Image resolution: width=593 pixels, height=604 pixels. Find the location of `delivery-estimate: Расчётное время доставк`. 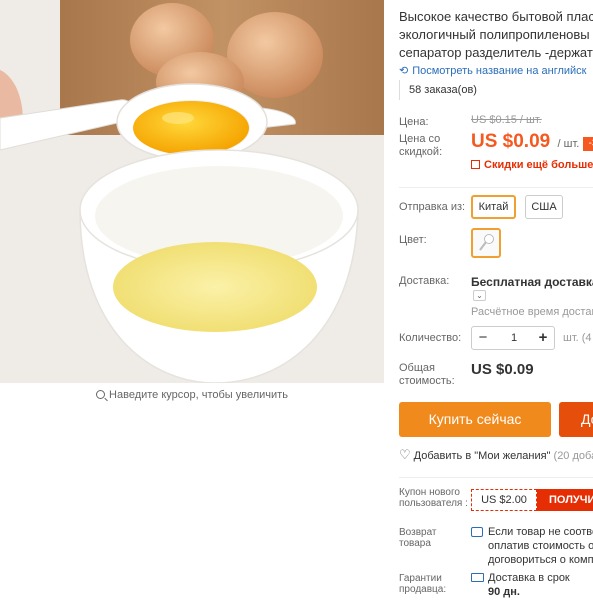

delivery-estimate: Расчётное время доставк is located at coordinates (532, 312).